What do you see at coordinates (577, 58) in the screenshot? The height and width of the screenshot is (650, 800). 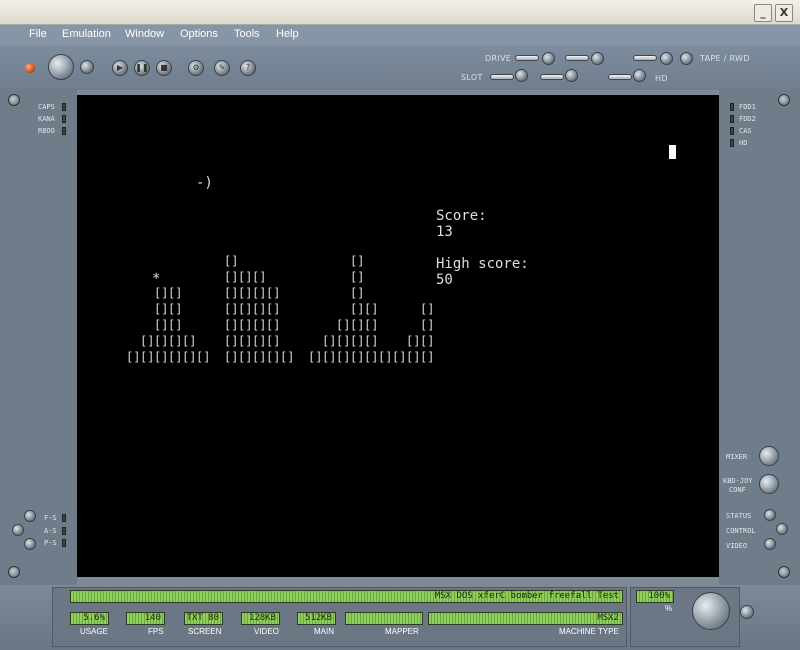 I see `drive-b-slot` at bounding box center [577, 58].